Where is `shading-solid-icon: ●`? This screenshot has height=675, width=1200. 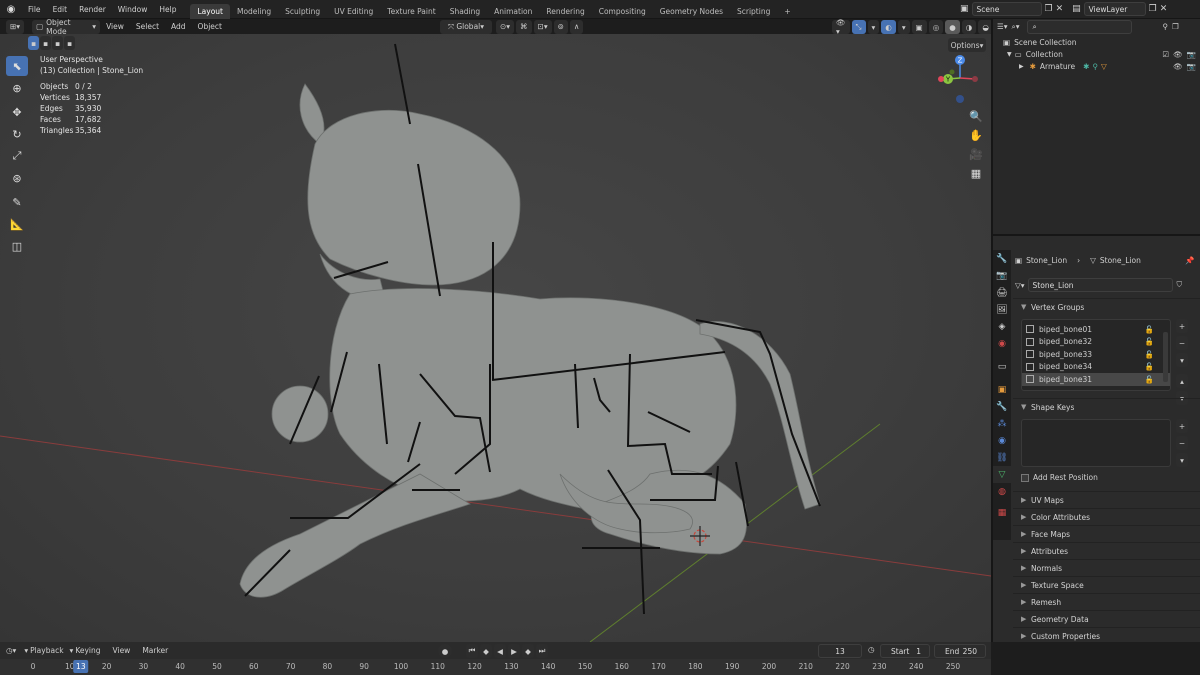 shading-solid-icon: ● is located at coordinates (952, 27).